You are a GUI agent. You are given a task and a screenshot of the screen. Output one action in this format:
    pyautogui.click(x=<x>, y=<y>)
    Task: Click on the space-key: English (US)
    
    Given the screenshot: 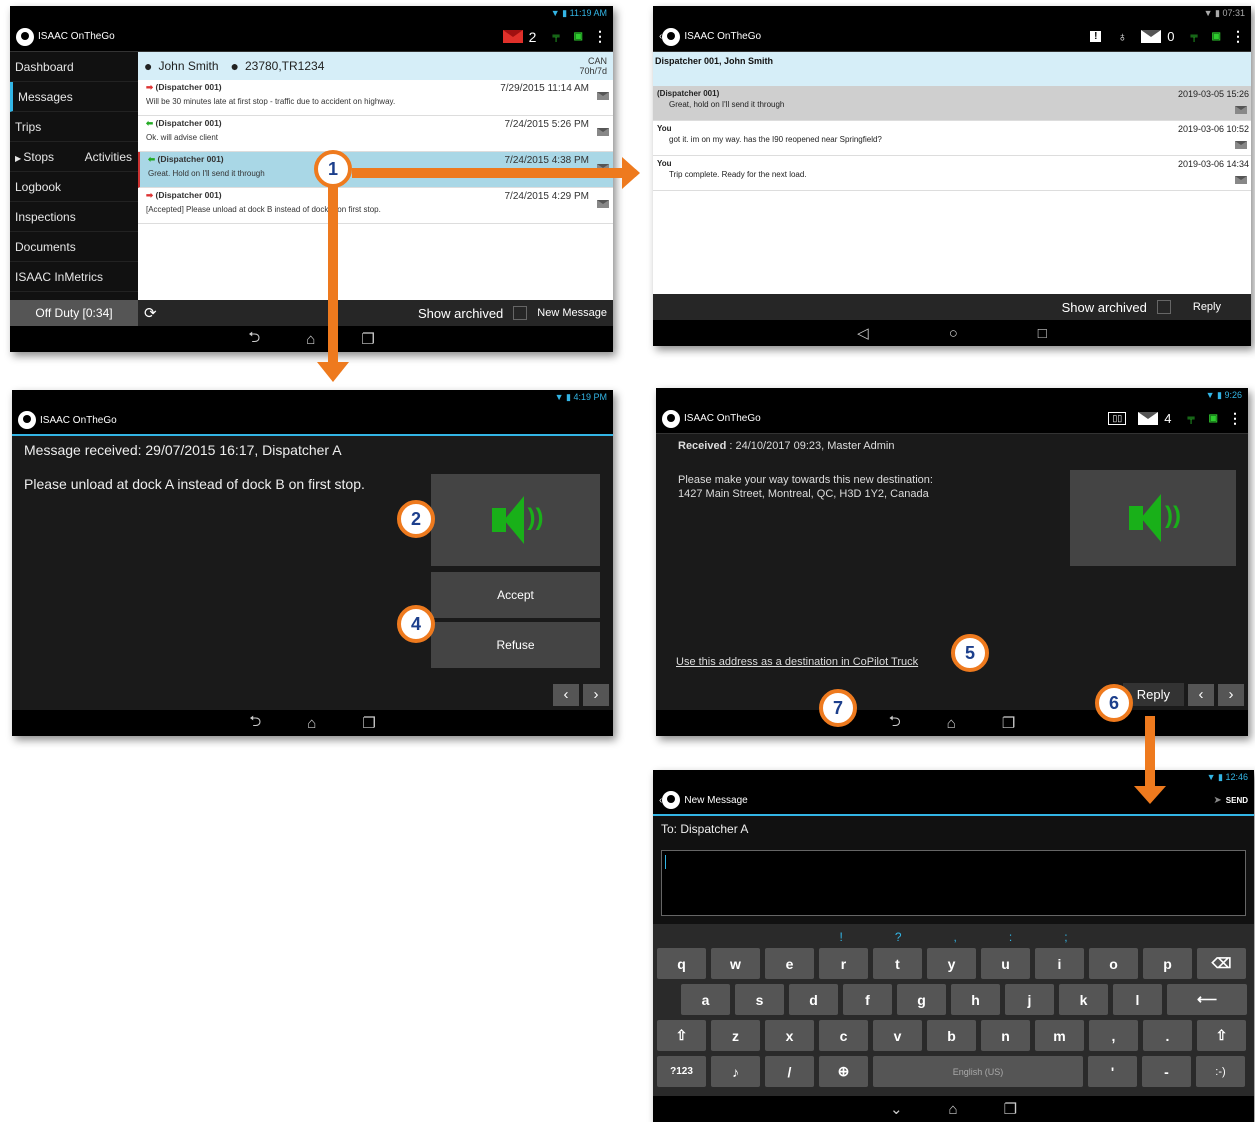 What is the action you would take?
    pyautogui.click(x=978, y=1071)
    